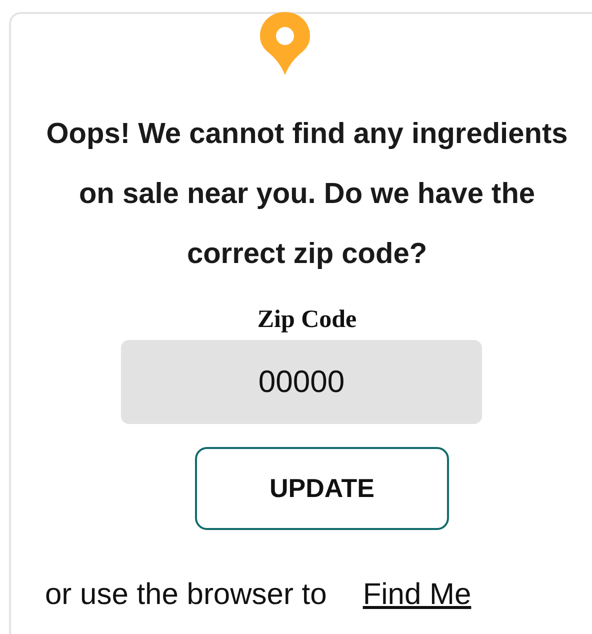 This screenshot has width=592, height=634. Describe the element at coordinates (285, 44) in the screenshot. I see `location-pin-icon` at that location.